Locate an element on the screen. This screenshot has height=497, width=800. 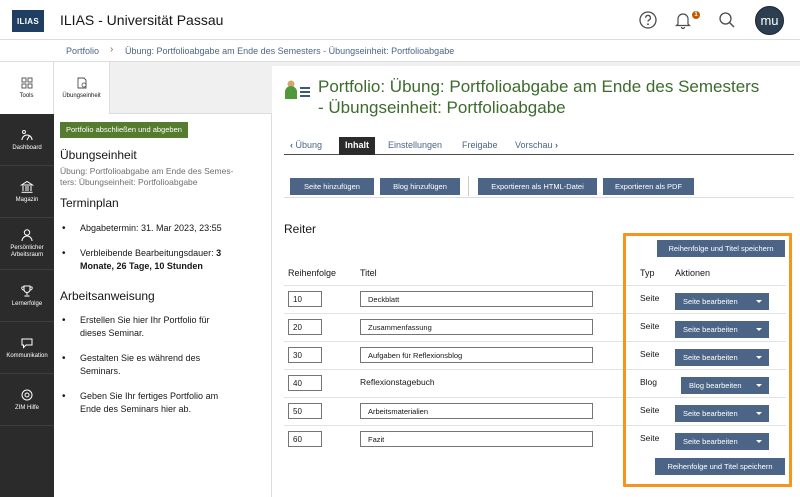
trophy-icon is located at coordinates (27, 291).